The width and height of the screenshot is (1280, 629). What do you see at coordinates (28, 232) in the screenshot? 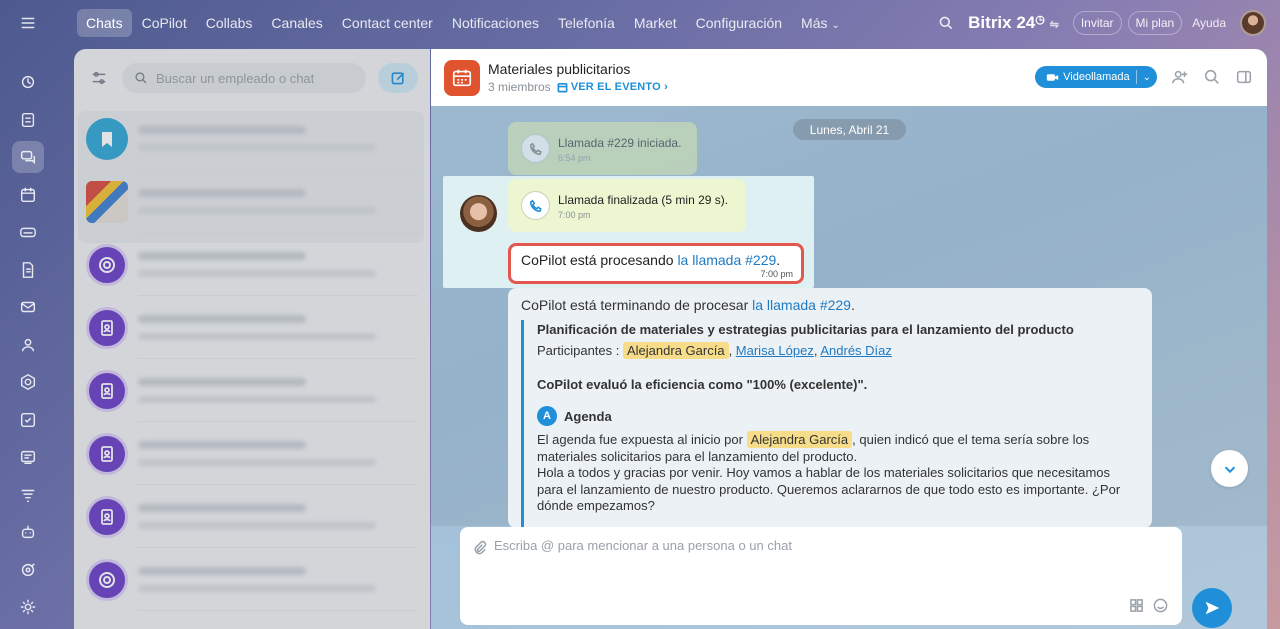
I see `drive-icon` at bounding box center [28, 232].